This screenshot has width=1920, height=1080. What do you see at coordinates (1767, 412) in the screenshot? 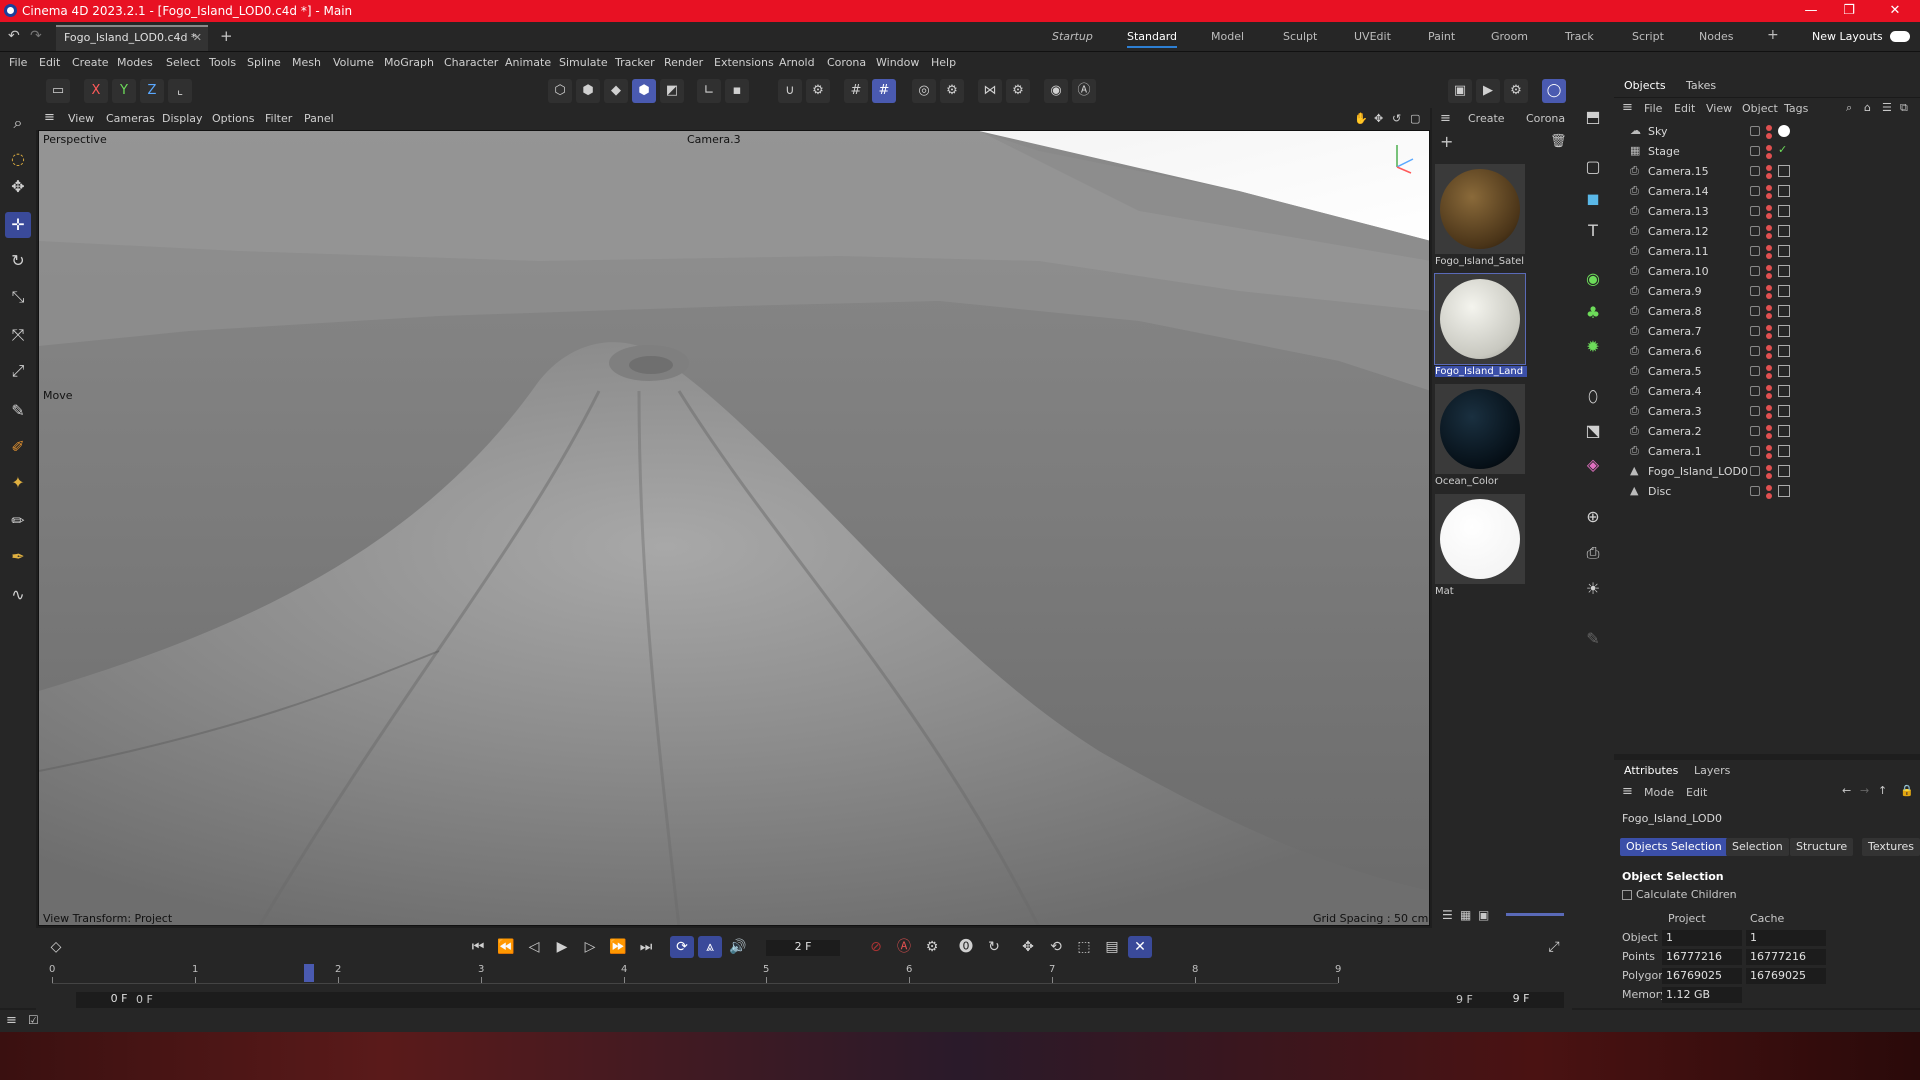
I see `object-row: ⎙ Camera.3` at bounding box center [1767, 412].